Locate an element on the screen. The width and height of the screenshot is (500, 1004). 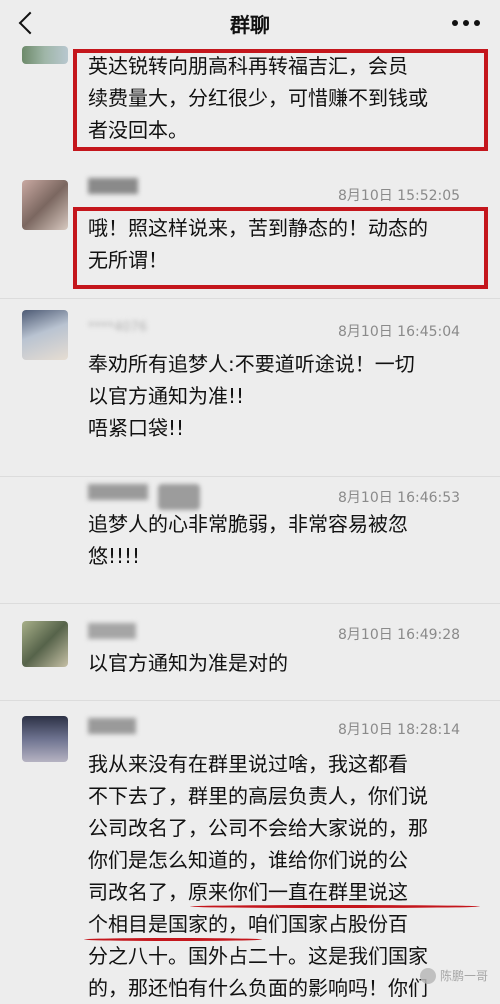
chat-message: 8月10日 15:52:05 哦！照这样说来，苦到静态的！动态的 无所谓！ is located at coordinates (250, 235).